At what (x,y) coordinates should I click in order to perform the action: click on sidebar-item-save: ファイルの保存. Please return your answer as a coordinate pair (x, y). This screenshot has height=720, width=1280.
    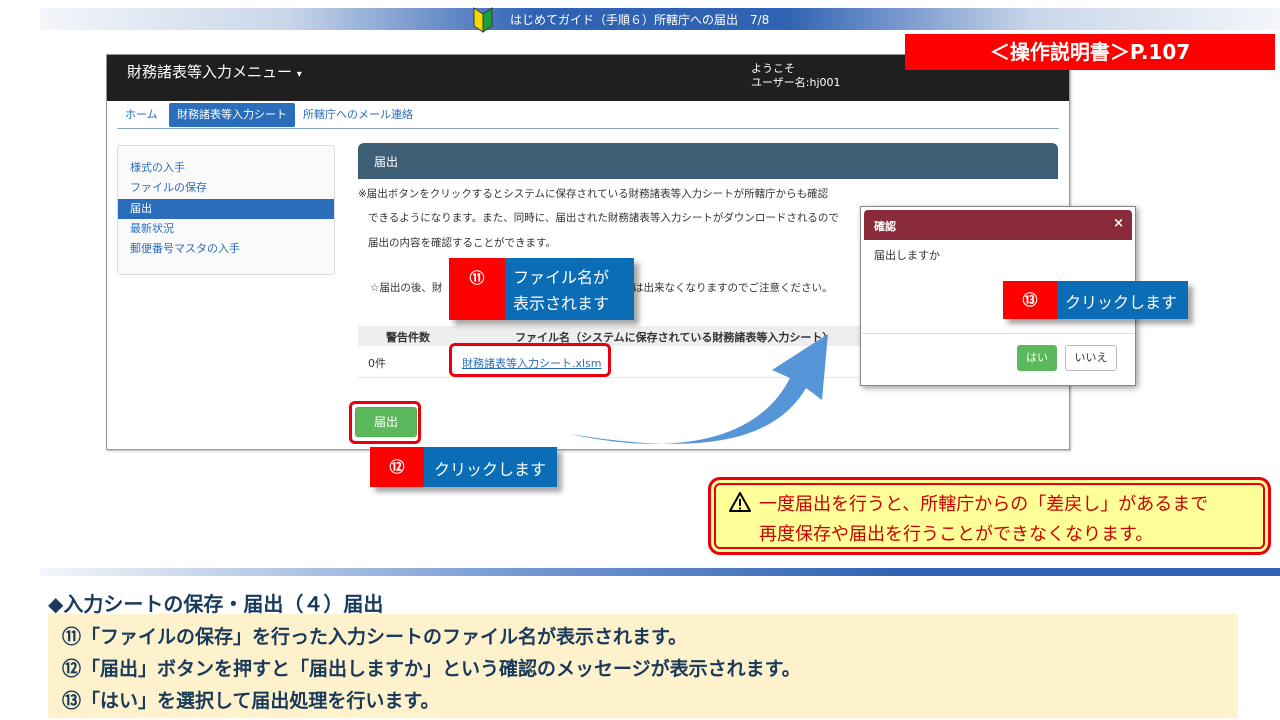
    Looking at the image, I should click on (226, 188).